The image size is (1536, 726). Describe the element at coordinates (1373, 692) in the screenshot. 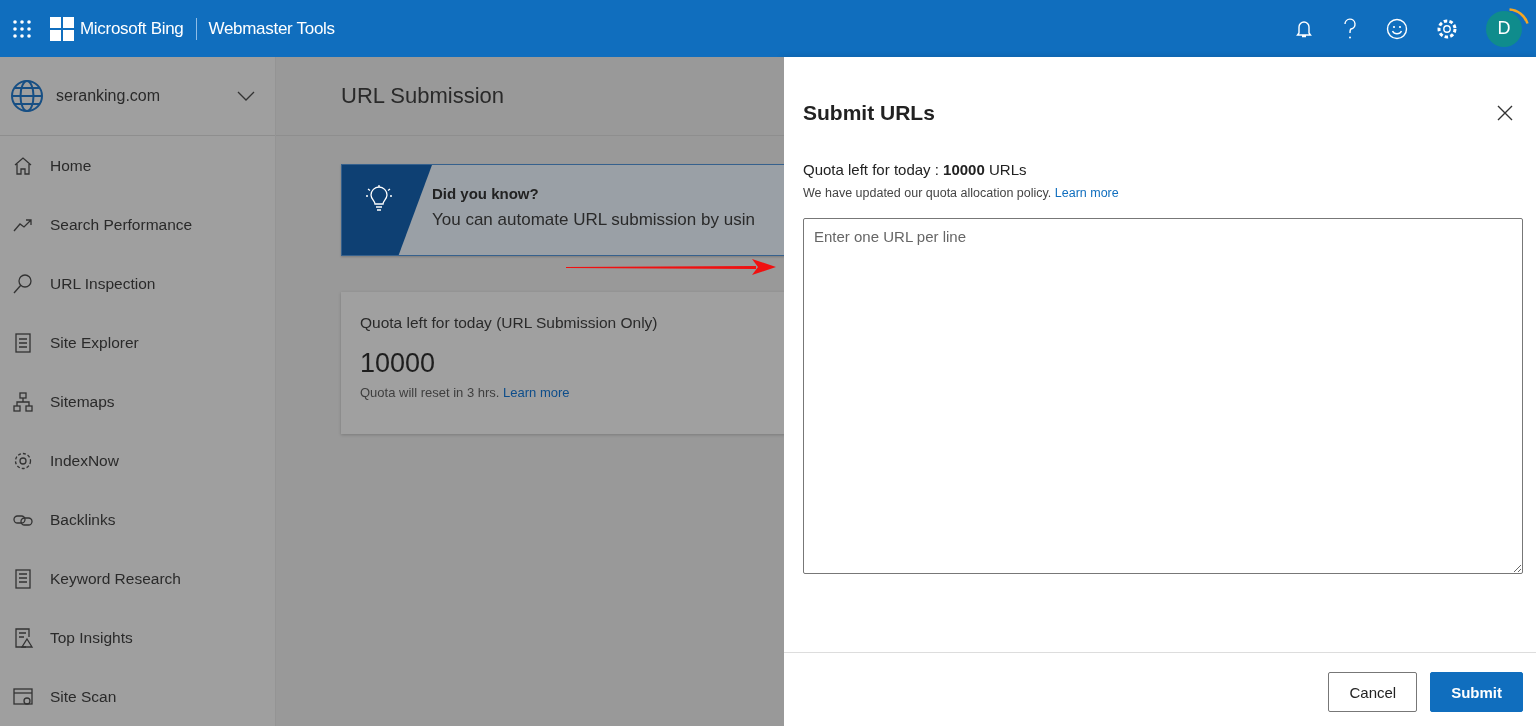

I see `cancel-button: Cancel` at that location.